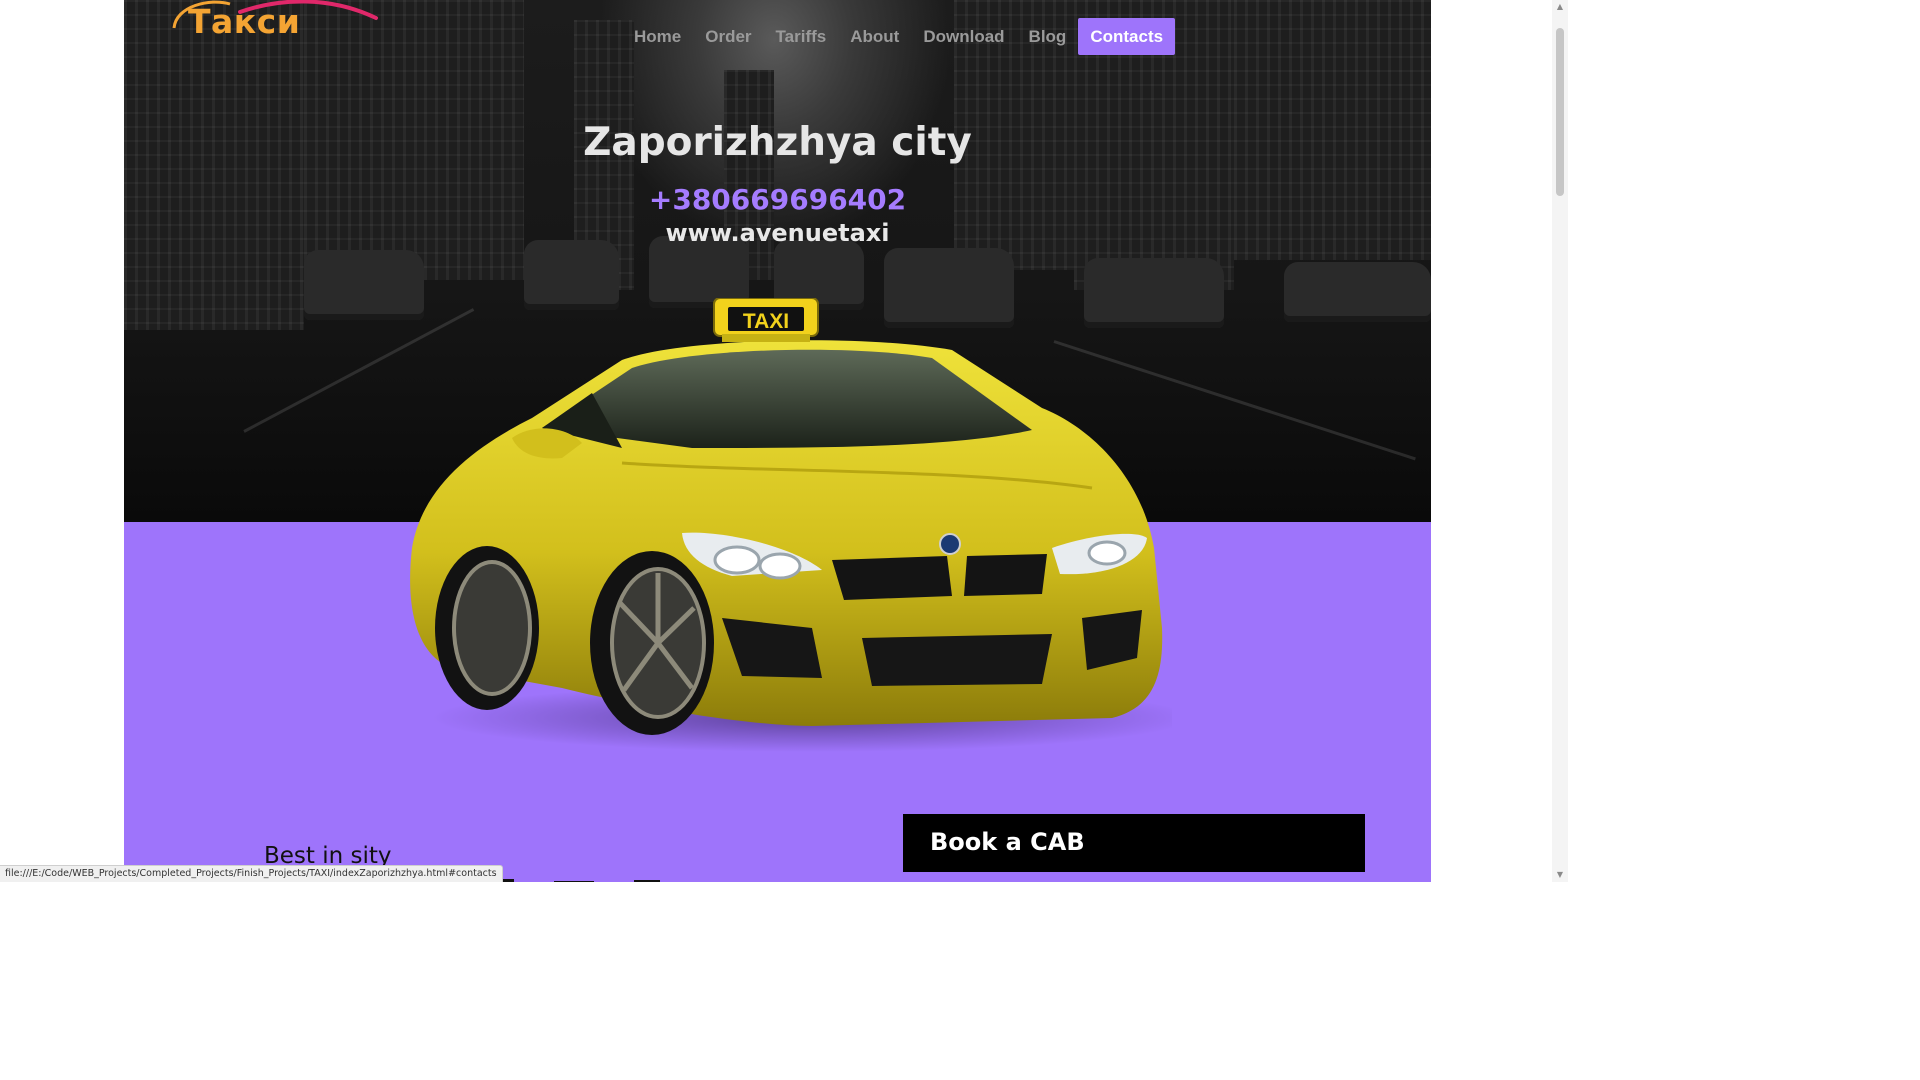  What do you see at coordinates (1560, 7) in the screenshot?
I see `scroll-up-arrow-icon: ▲` at bounding box center [1560, 7].